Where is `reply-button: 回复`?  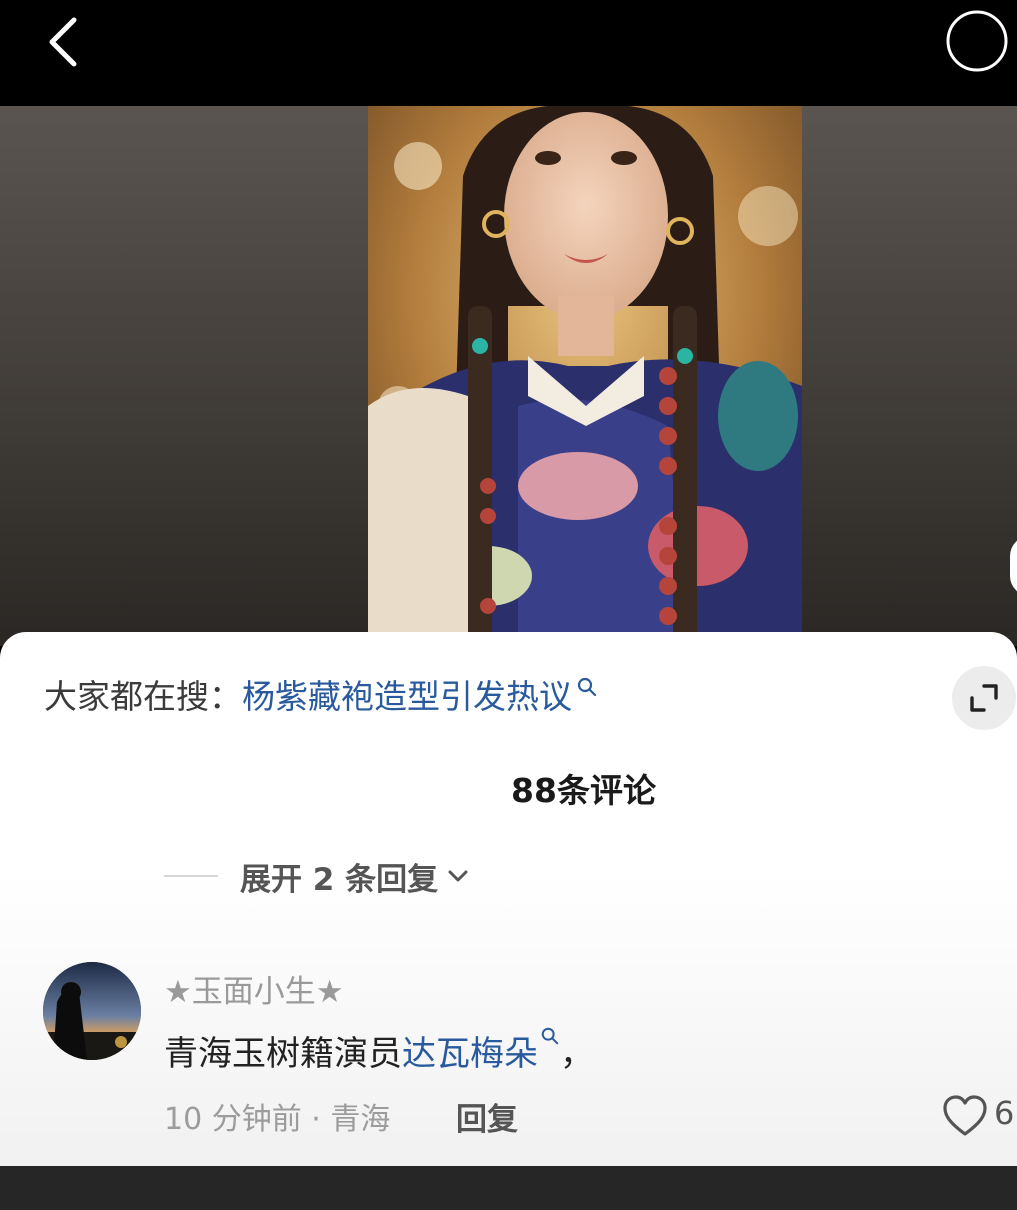
reply-button: 回复 is located at coordinates (487, 1116).